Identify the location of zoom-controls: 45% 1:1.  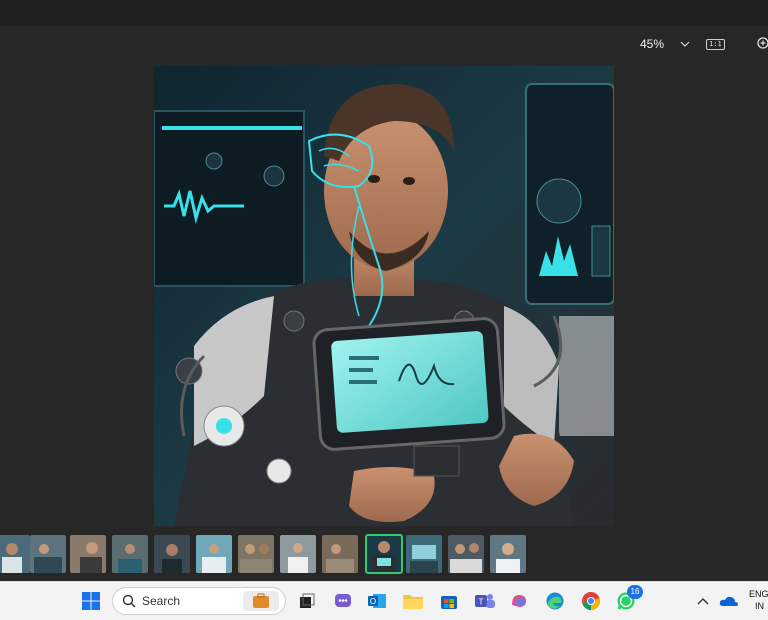
(682, 44).